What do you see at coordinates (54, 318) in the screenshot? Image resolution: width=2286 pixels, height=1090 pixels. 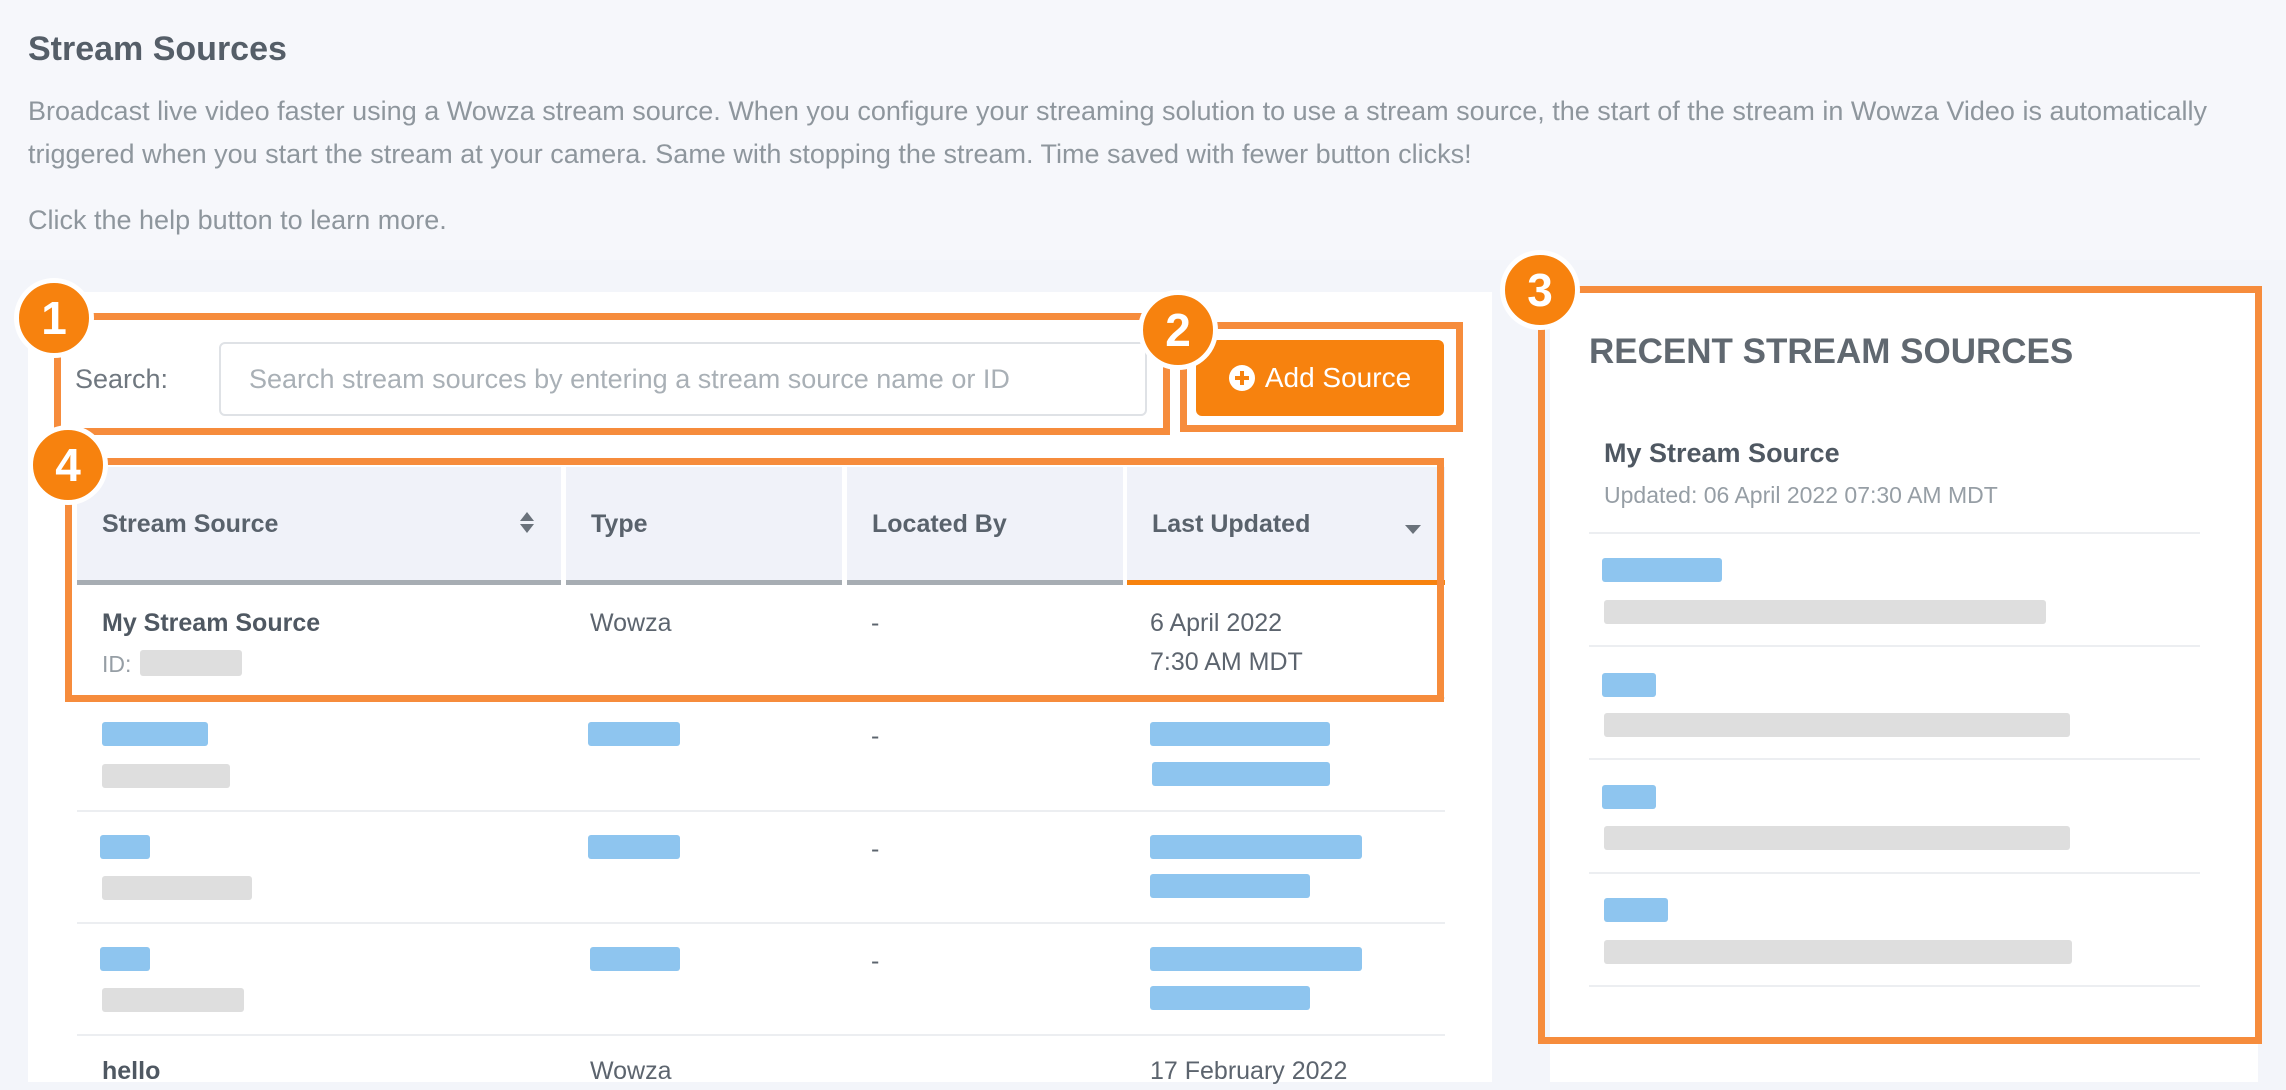 I see `callout-number-1: 1` at bounding box center [54, 318].